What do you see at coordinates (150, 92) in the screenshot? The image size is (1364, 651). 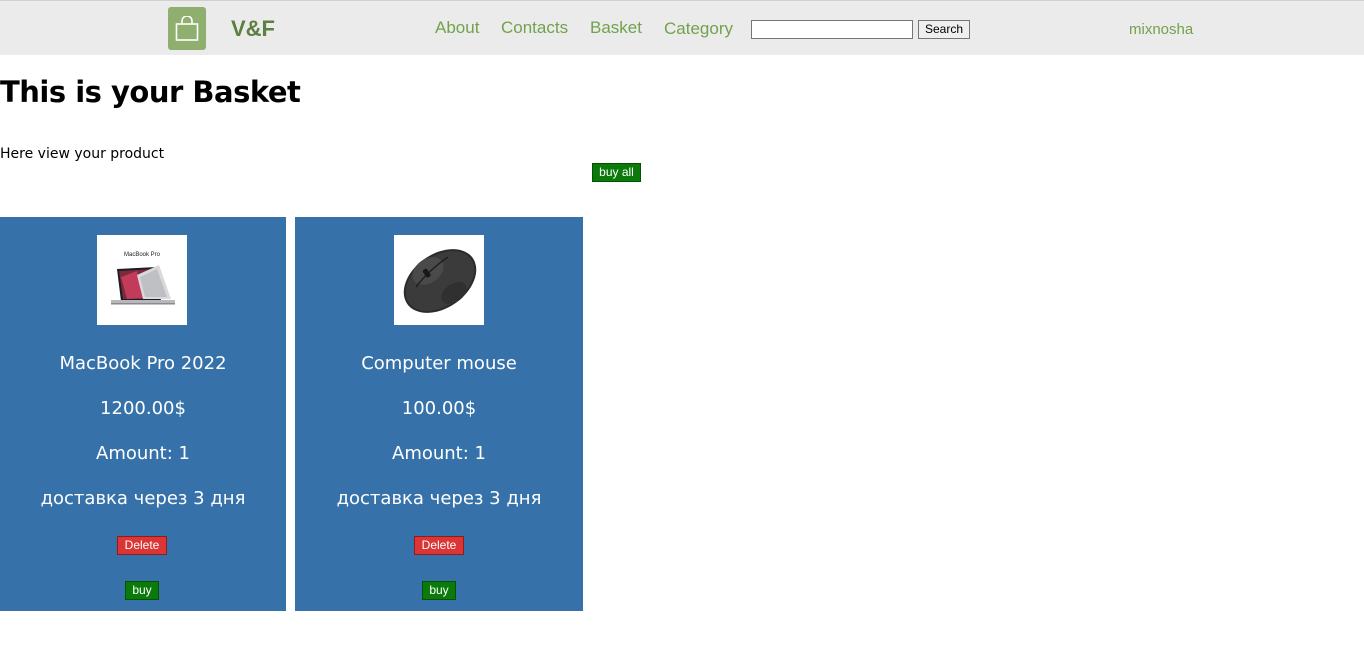 I see `page-title: This is your Basket` at bounding box center [150, 92].